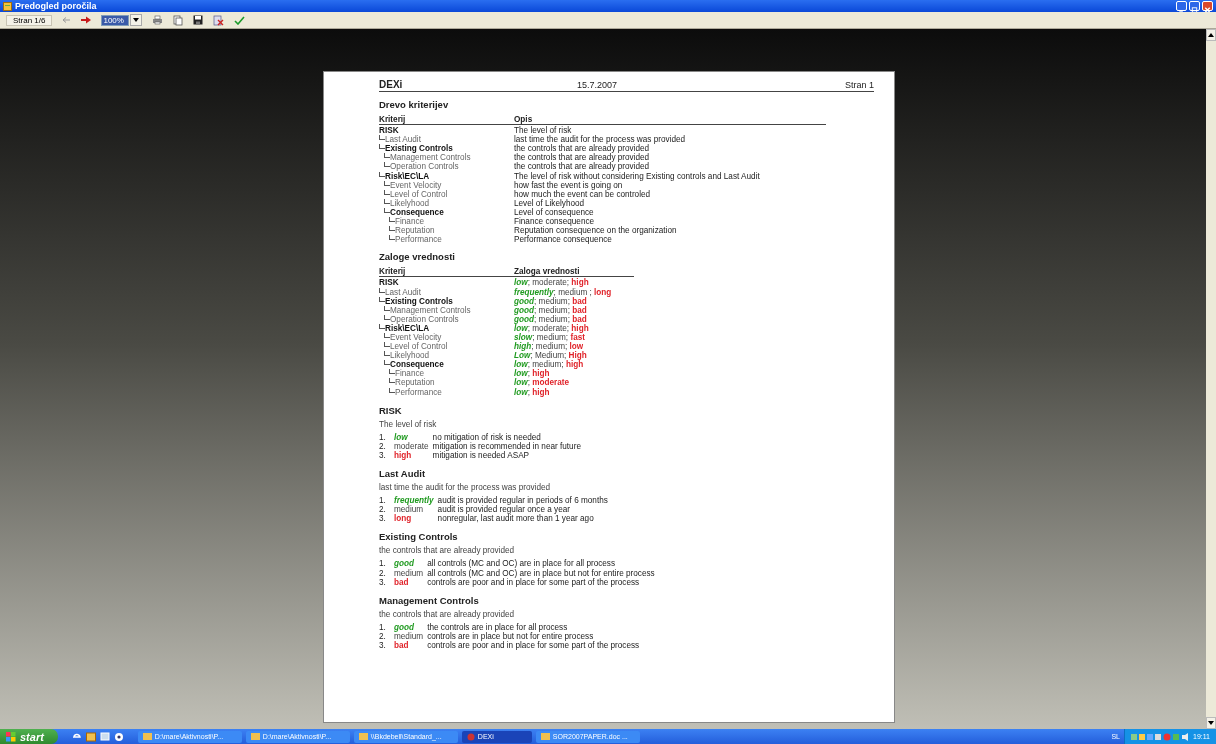  Describe the element at coordinates (410, 222) in the screenshot. I see `criterion-name: Finance` at that location.